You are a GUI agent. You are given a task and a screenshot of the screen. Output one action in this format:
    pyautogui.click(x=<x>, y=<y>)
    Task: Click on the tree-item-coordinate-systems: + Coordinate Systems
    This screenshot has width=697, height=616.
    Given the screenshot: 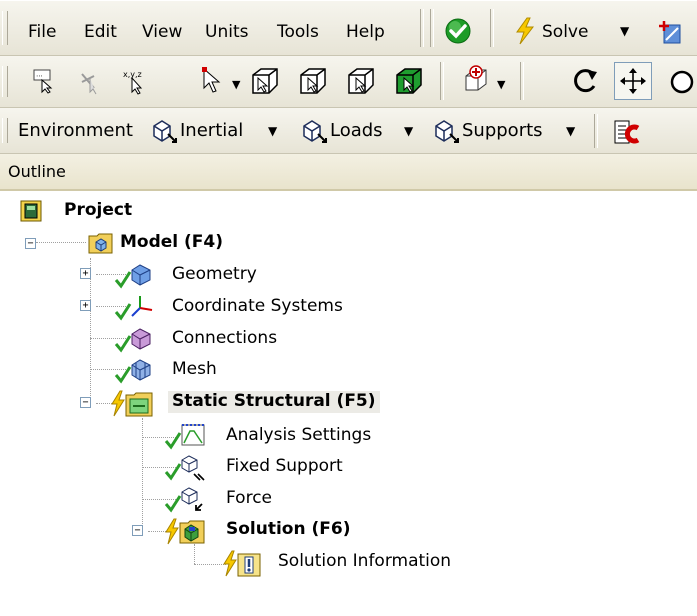 What is the action you would take?
    pyautogui.click(x=230, y=308)
    